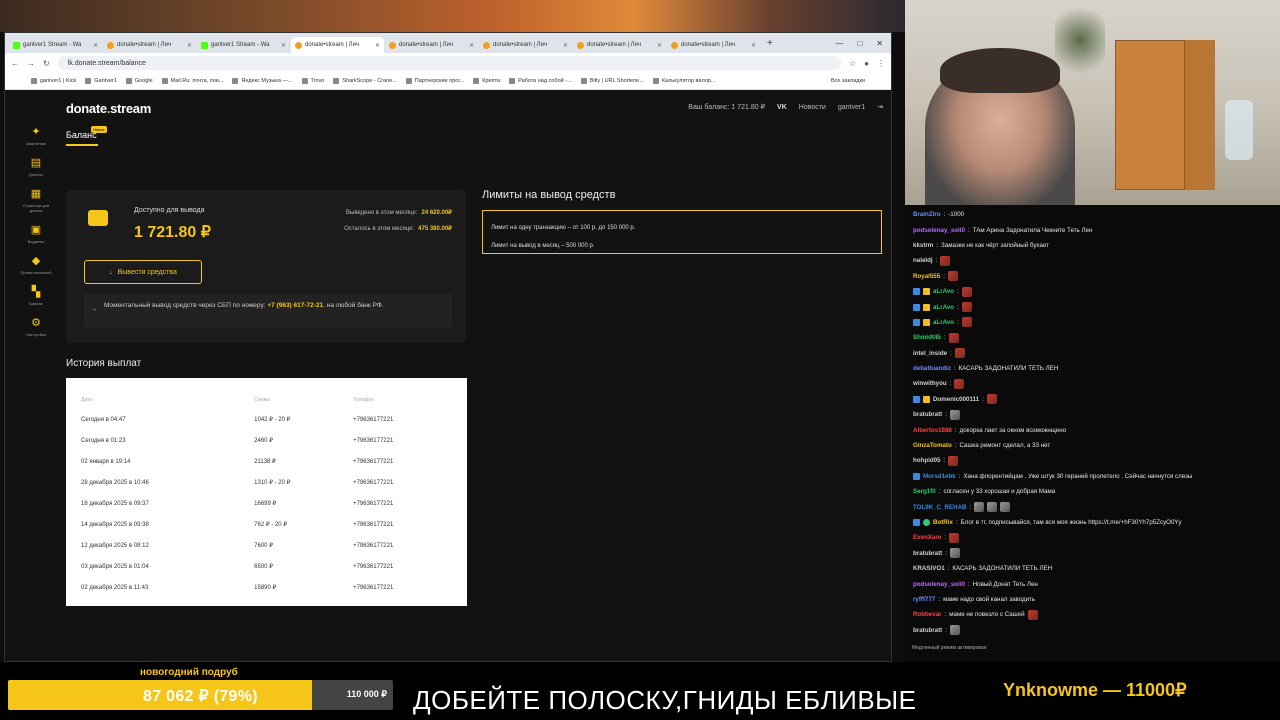 The width and height of the screenshot is (1280, 720). I want to click on bookmark-star-icon: ☆, so click(852, 63).